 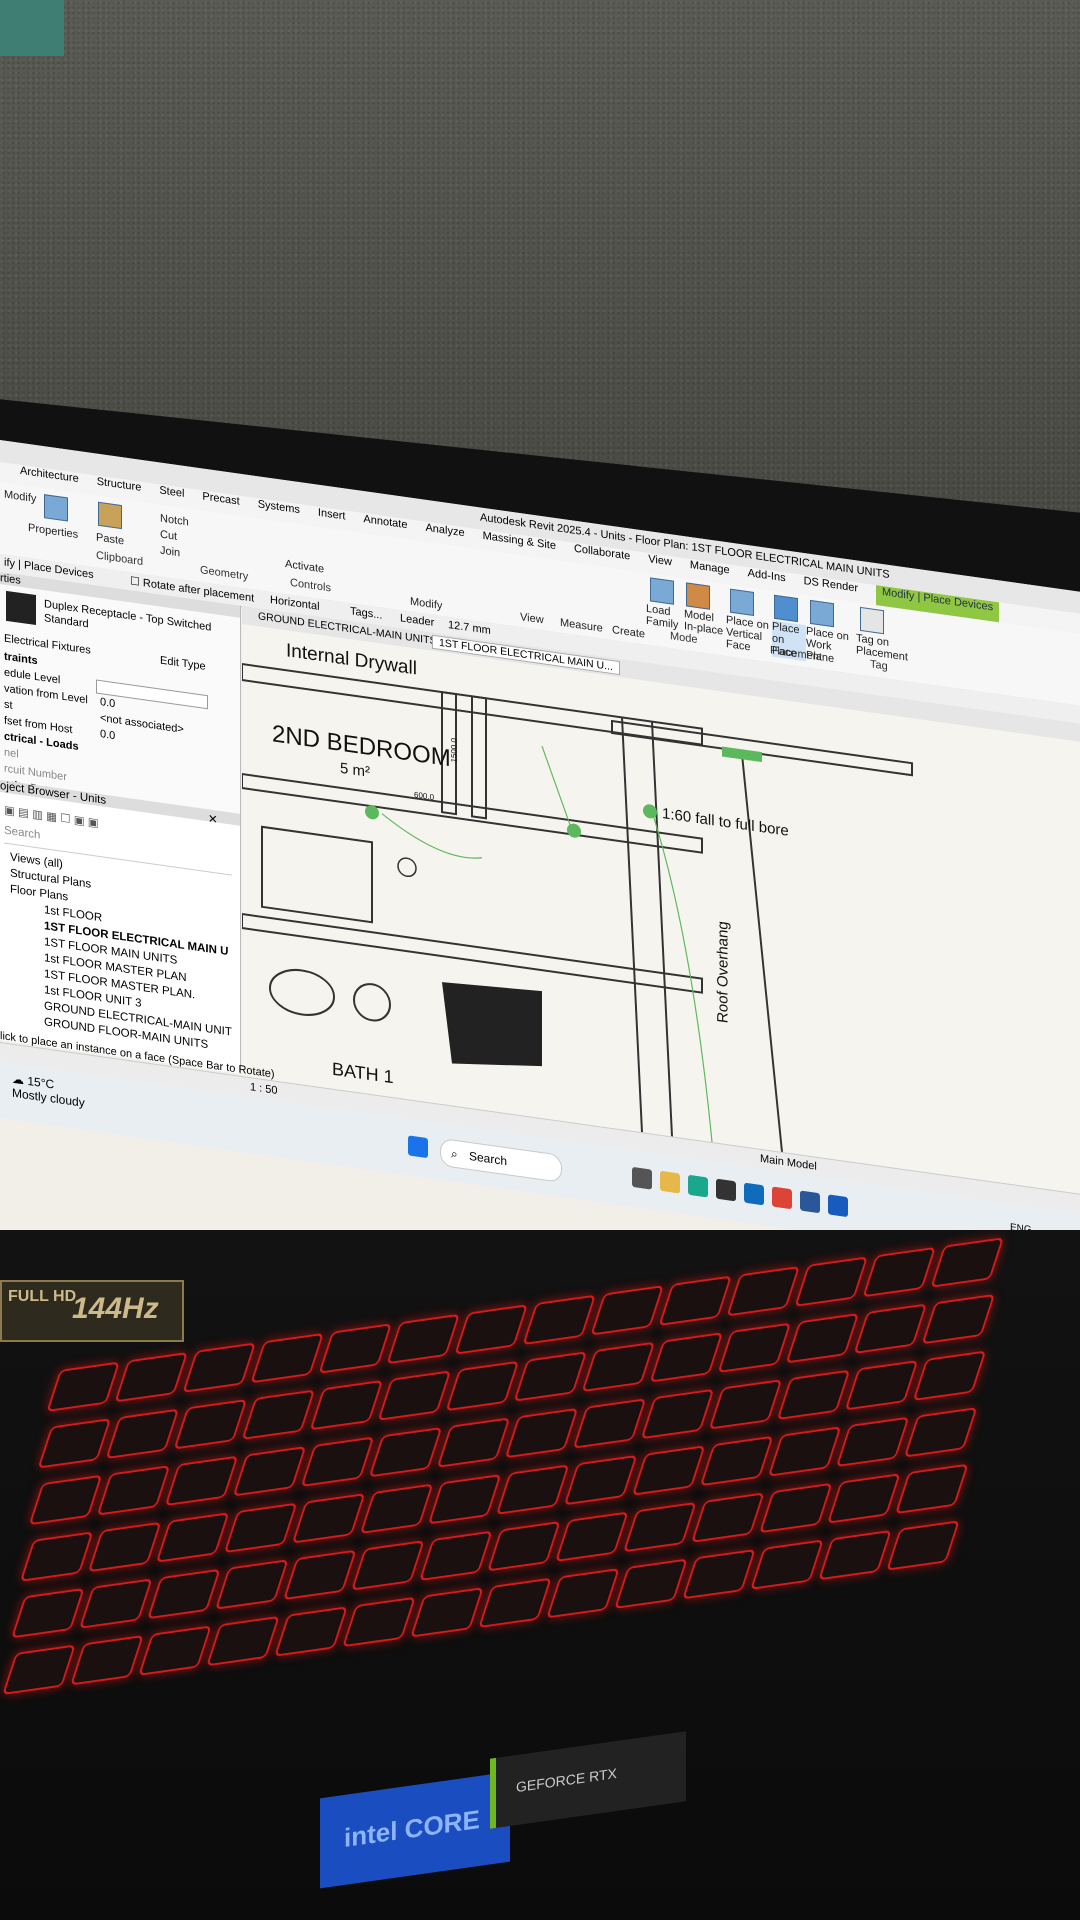 What do you see at coordinates (107, 703) in the screenshot?
I see `elevation-value: 0.0` at bounding box center [107, 703].